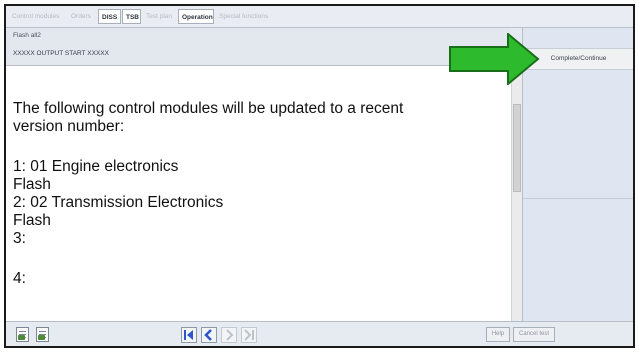 The image size is (639, 352). Describe the element at coordinates (196, 16) in the screenshot. I see `tab-operation: Operation` at that location.